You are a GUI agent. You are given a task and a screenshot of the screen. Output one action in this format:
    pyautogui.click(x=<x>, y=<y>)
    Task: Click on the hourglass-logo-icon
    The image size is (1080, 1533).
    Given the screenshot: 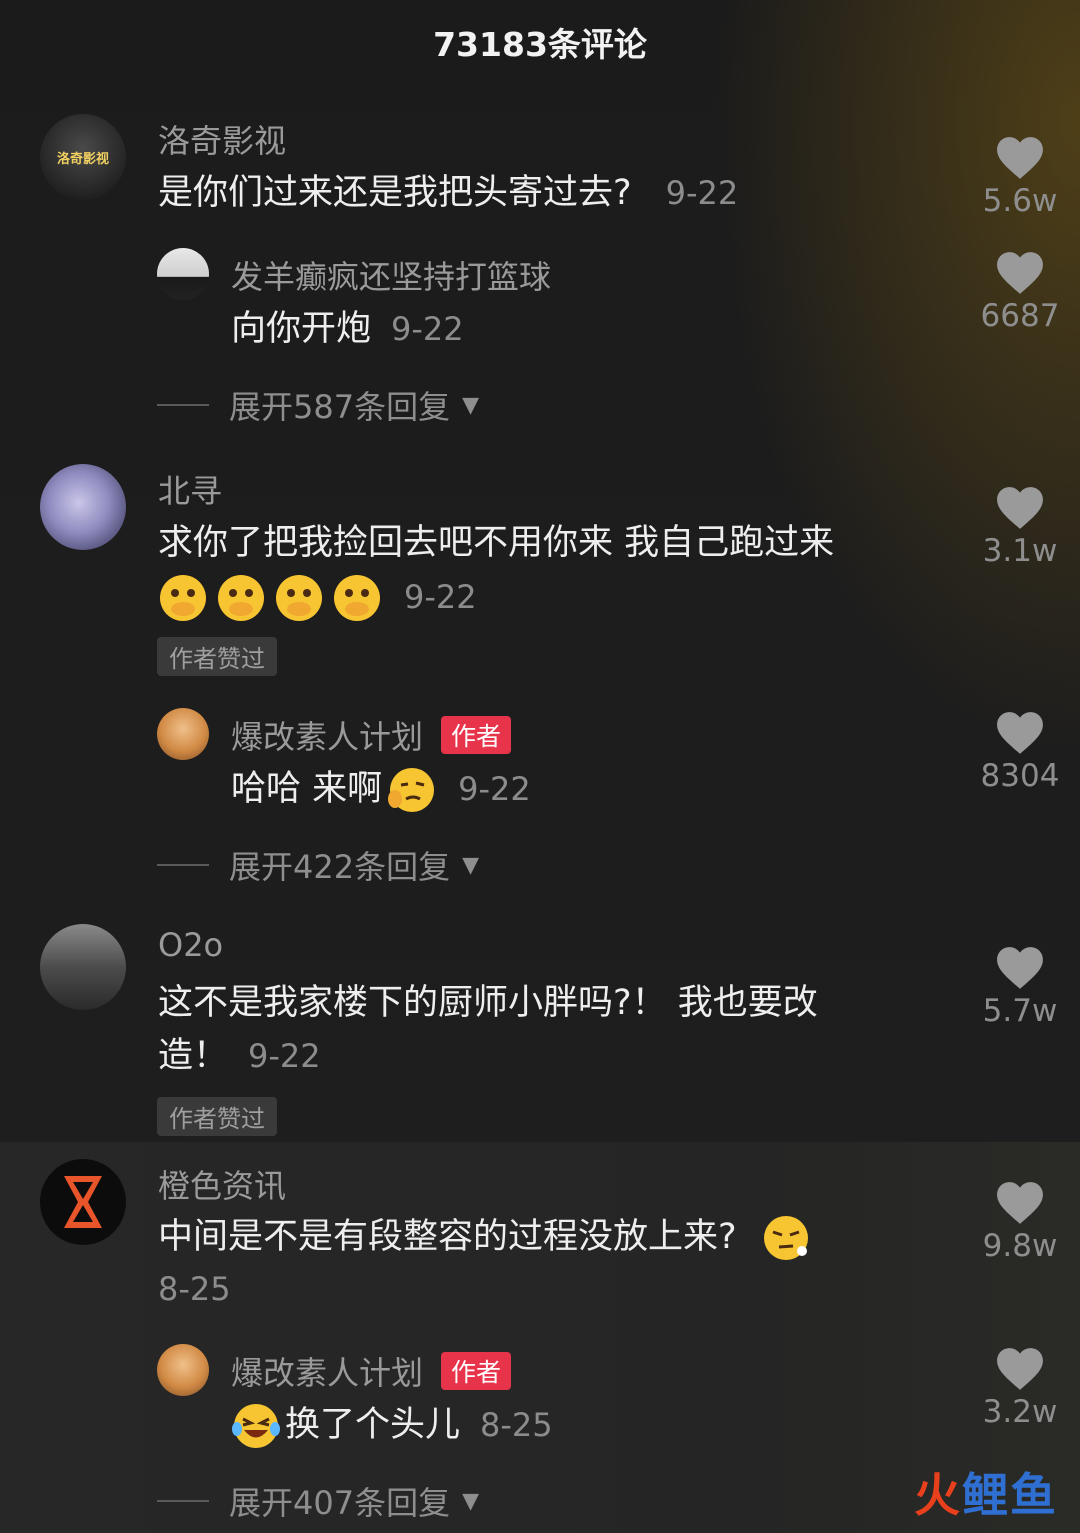 What is the action you would take?
    pyautogui.click(x=83, y=1202)
    